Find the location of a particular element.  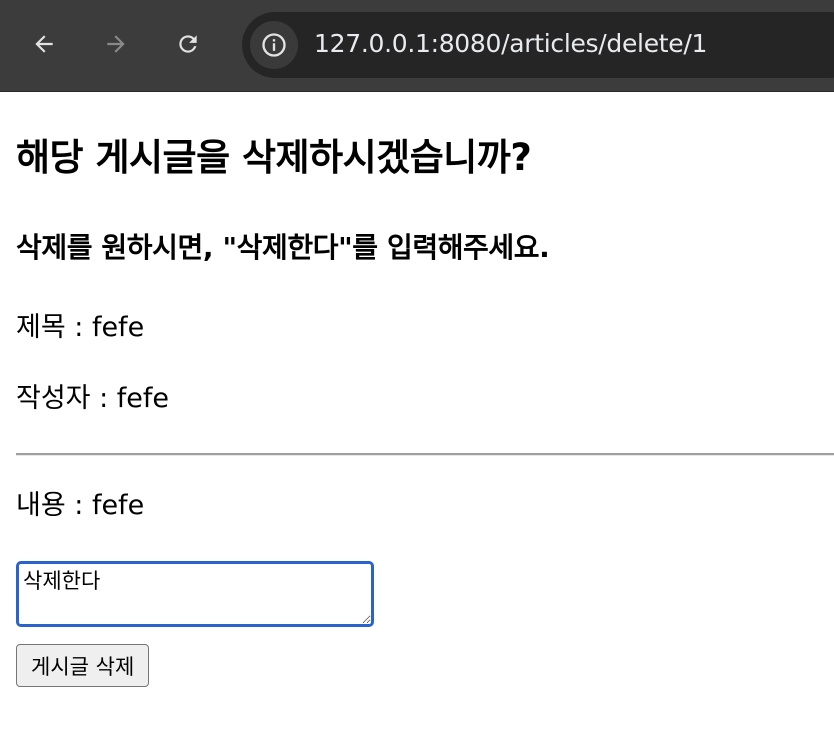

reload-icon is located at coordinates (188, 44).